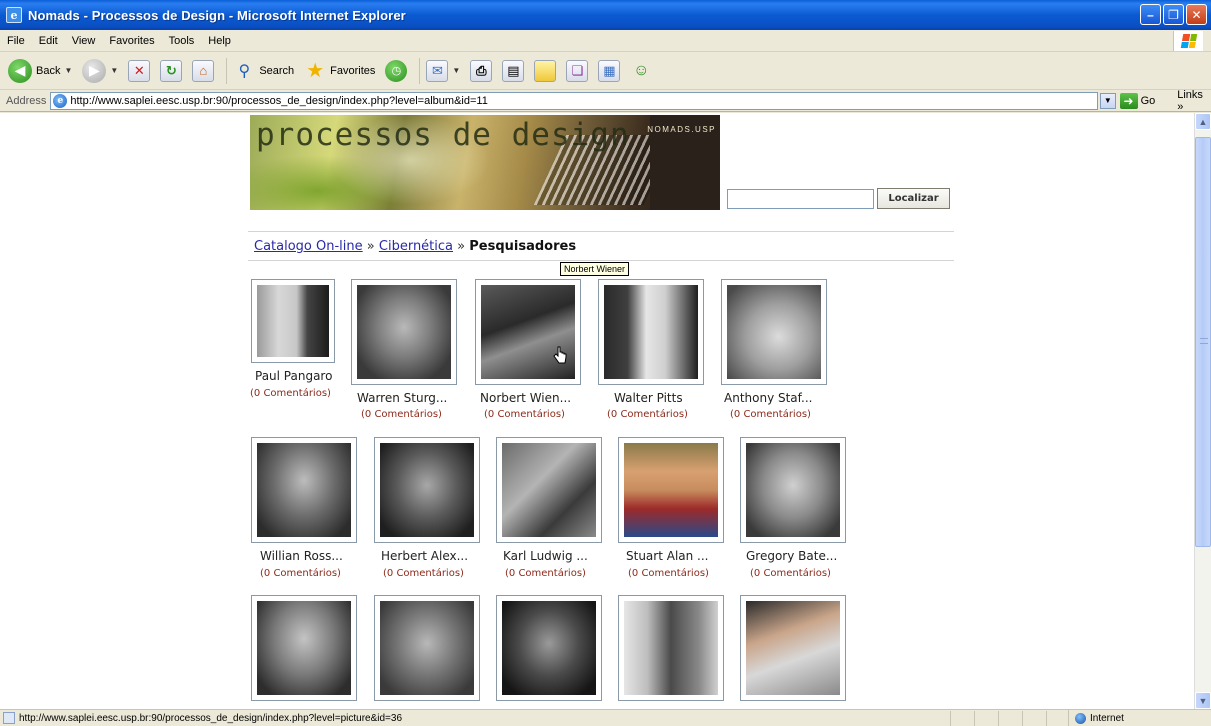 This screenshot has height=726, width=1211. What do you see at coordinates (48, 70) in the screenshot?
I see `back-label: Back` at bounding box center [48, 70].